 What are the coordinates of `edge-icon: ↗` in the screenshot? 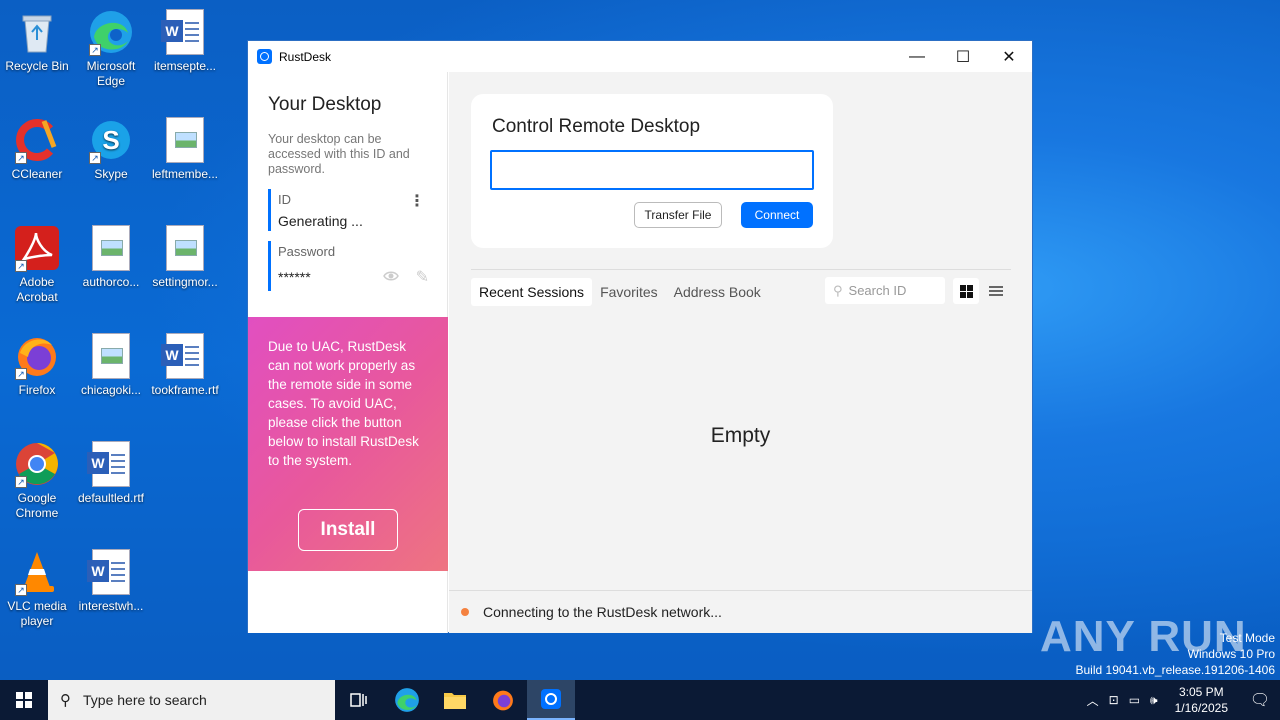 It's located at (111, 32).